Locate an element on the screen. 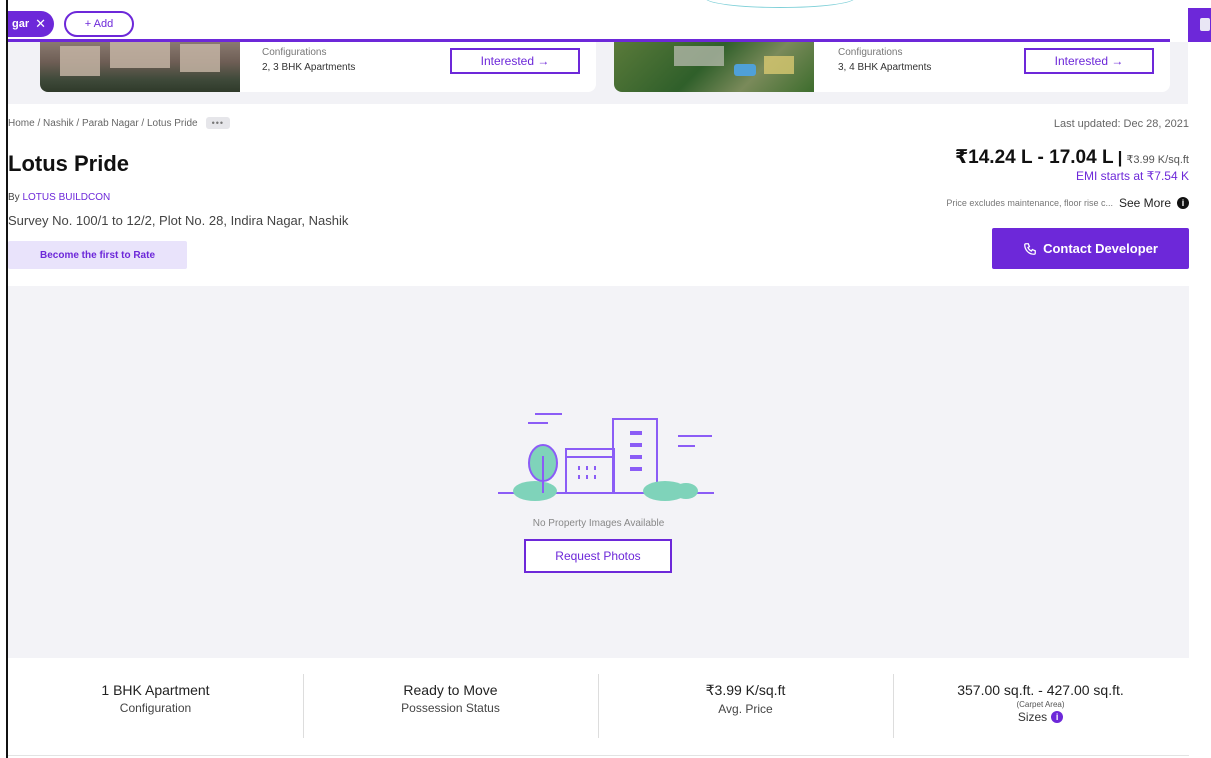 Image resolution: width=1211 pixels, height=758 pixels. stat-label-row: Sizes i is located at coordinates (1040, 717).